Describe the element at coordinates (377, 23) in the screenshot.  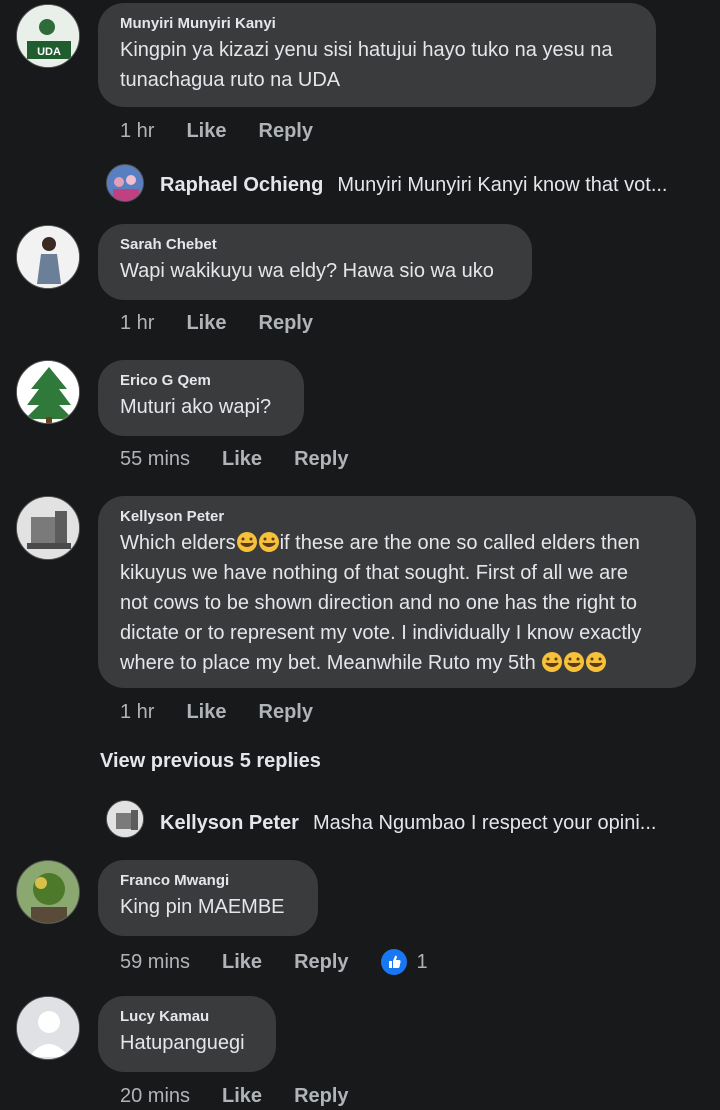
I see `comment-author: Munyiri Munyiri Kanyi` at that location.